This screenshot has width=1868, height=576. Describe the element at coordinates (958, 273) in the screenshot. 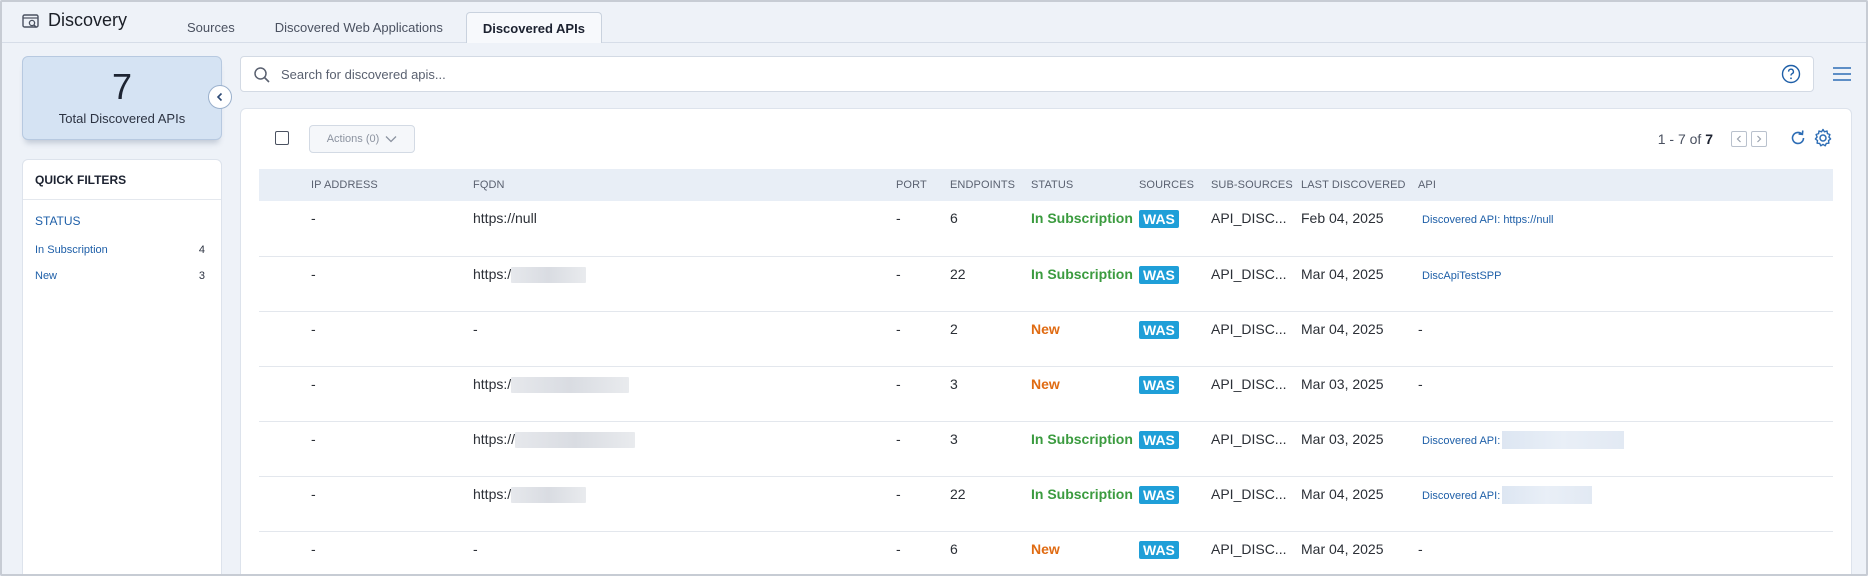

I see `endpoints-cell: 22` at that location.